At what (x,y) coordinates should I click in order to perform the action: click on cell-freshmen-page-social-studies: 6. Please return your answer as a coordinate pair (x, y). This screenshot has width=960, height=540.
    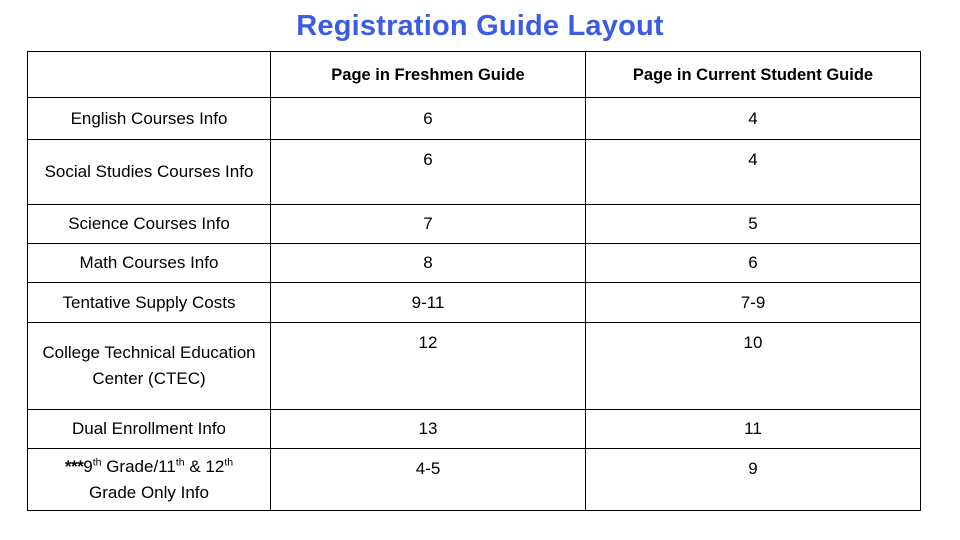
    Looking at the image, I should click on (428, 172).